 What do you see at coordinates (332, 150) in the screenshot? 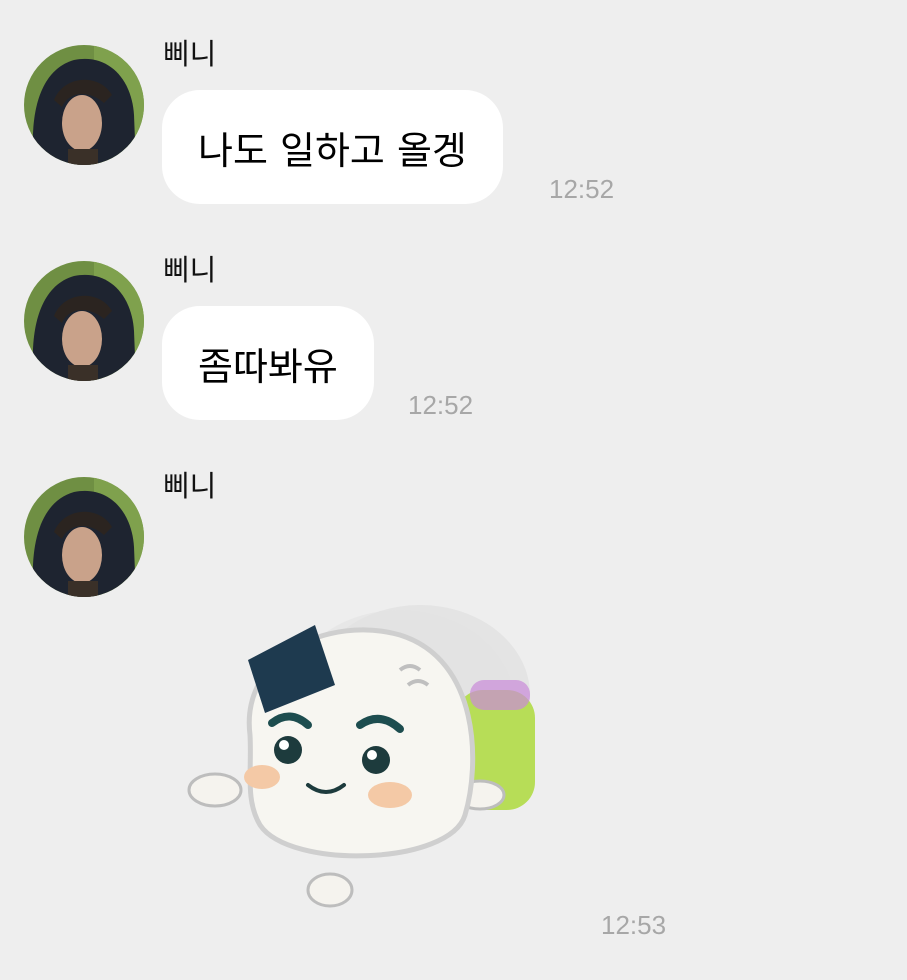
I see `message-text: 나도 일하고 올겡` at bounding box center [332, 150].